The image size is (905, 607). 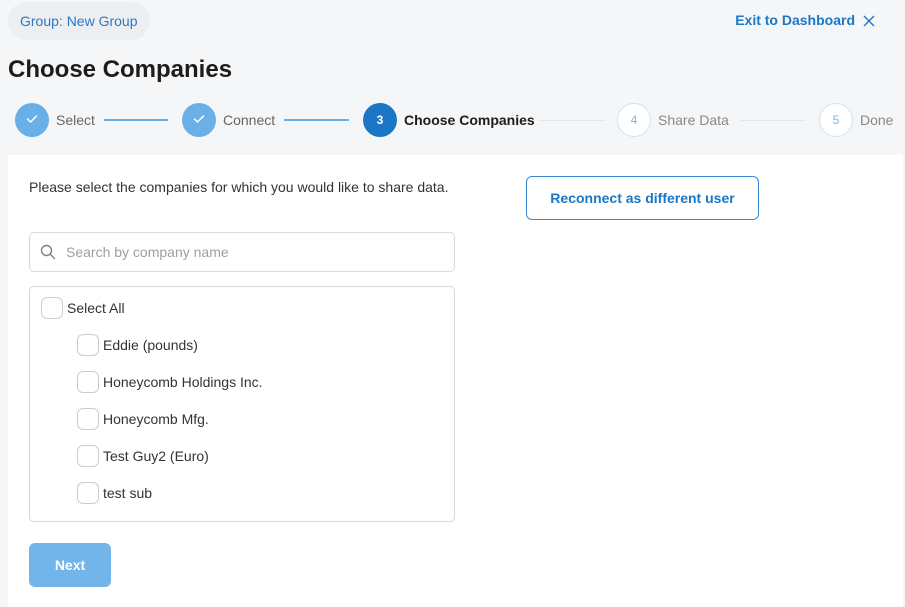 What do you see at coordinates (869, 20) in the screenshot?
I see `close-icon` at bounding box center [869, 20].